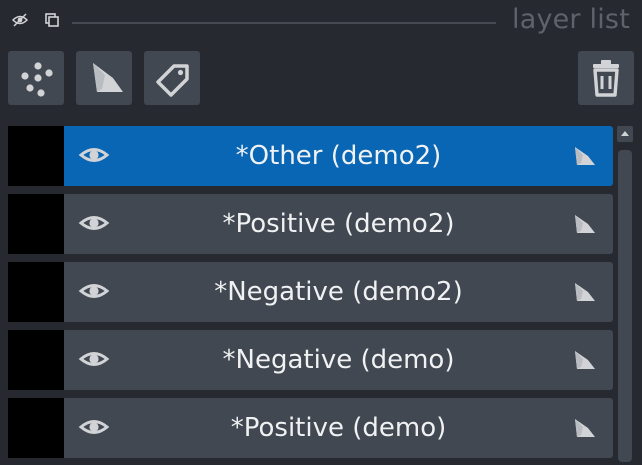 The height and width of the screenshot is (465, 642). I want to click on scrollbar-handle, so click(625, 306).